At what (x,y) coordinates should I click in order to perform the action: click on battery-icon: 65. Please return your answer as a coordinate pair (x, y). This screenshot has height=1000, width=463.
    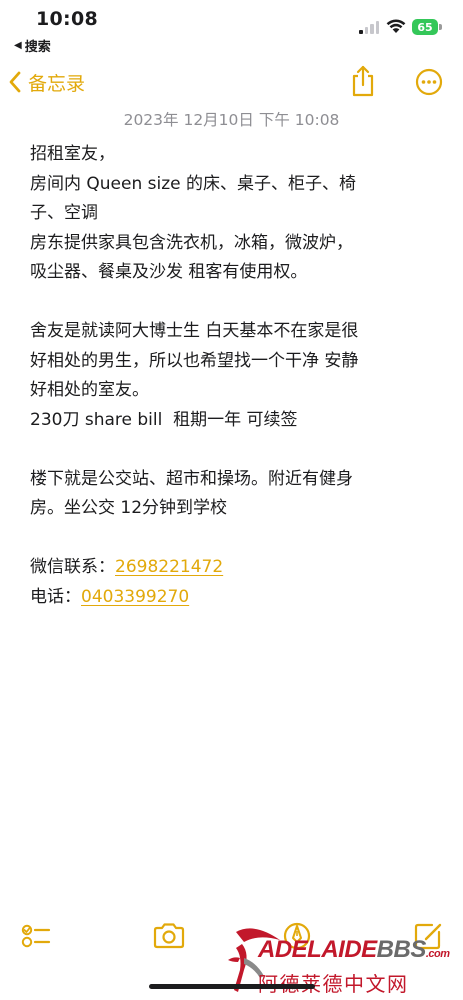
    Looking at the image, I should click on (425, 27).